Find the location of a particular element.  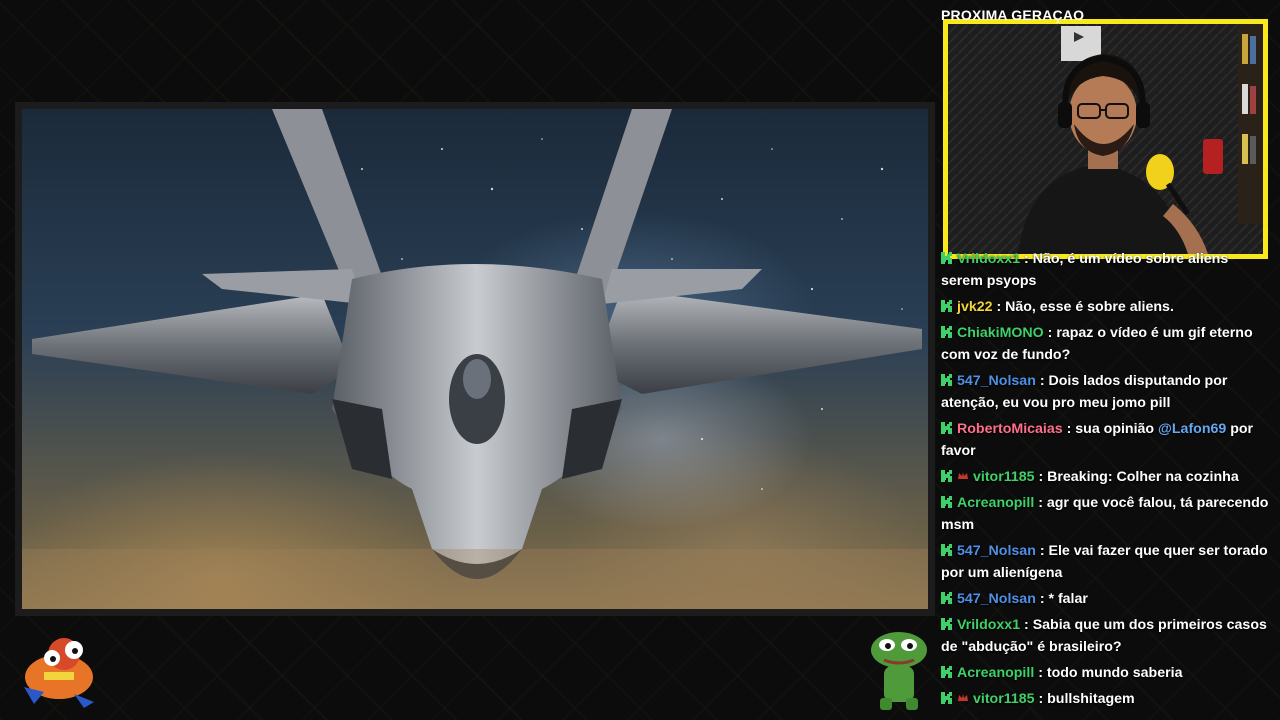

chat-message: 547_Nolsan : * falar is located at coordinates (1106, 599).